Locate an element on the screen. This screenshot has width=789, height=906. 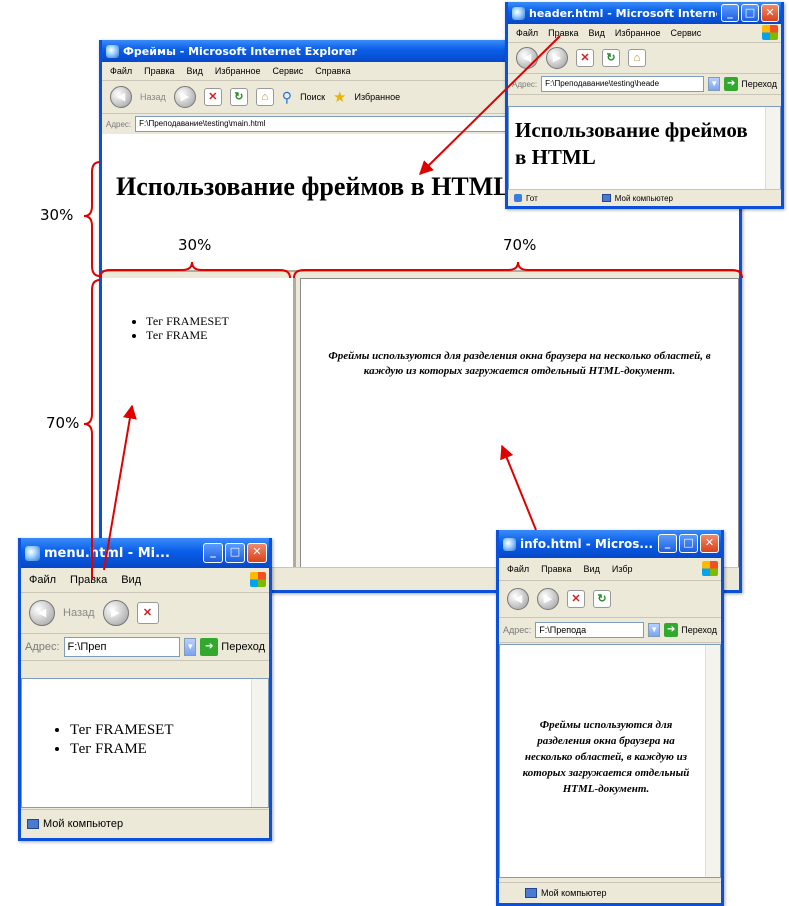
address-input: F:\Преподавание\testing\heade is located at coordinates (623, 84).